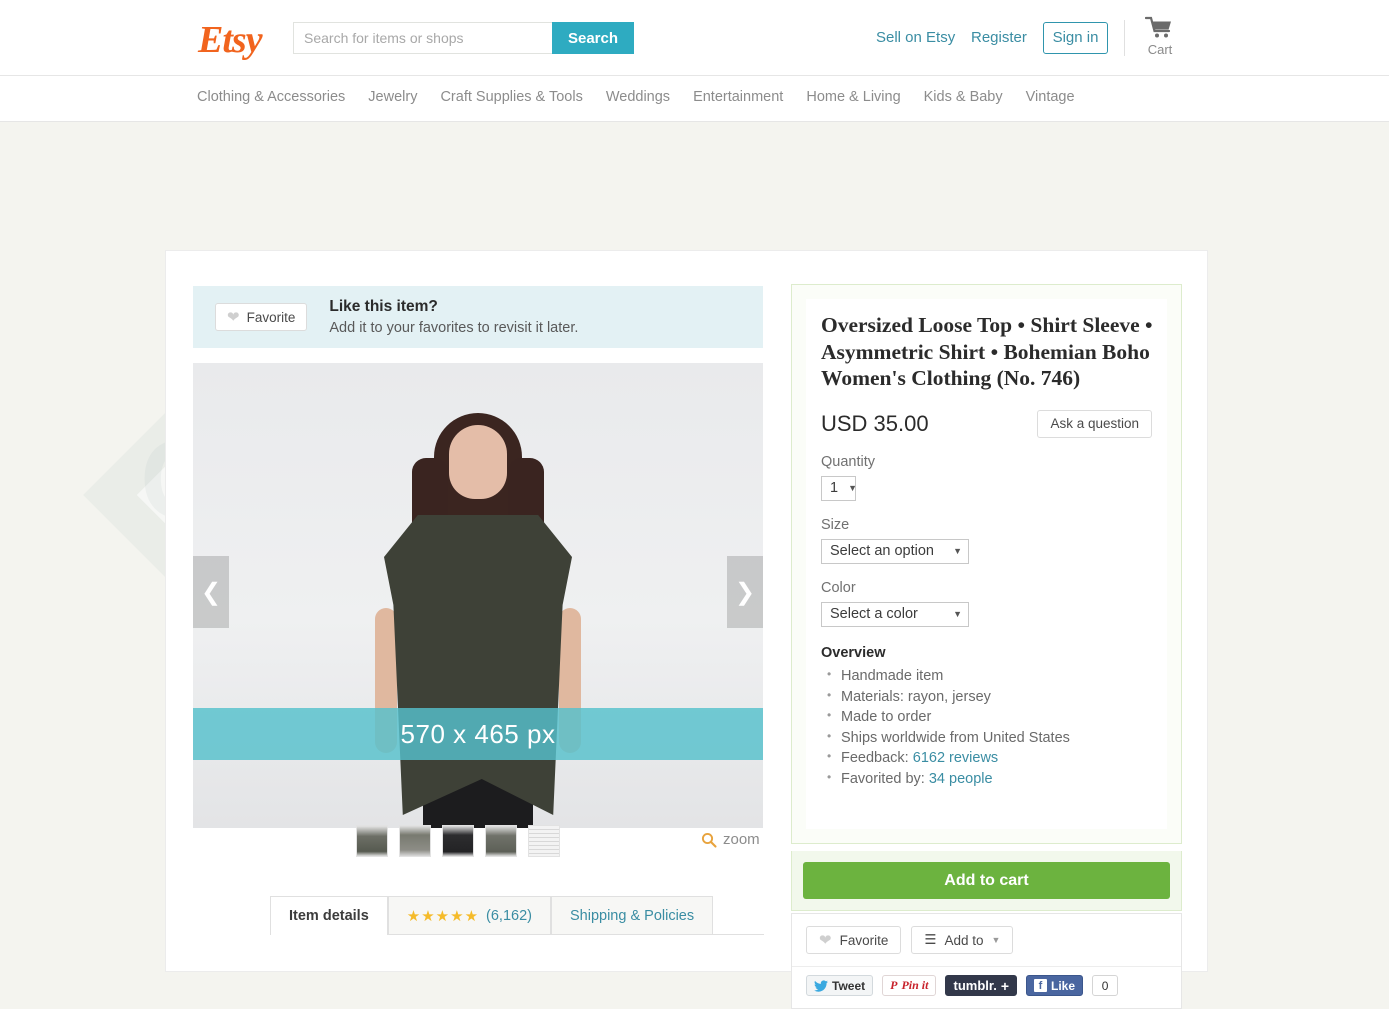 The width and height of the screenshot is (1389, 1009). What do you see at coordinates (849, 985) in the screenshot?
I see `tweet-label: Tweet` at bounding box center [849, 985].